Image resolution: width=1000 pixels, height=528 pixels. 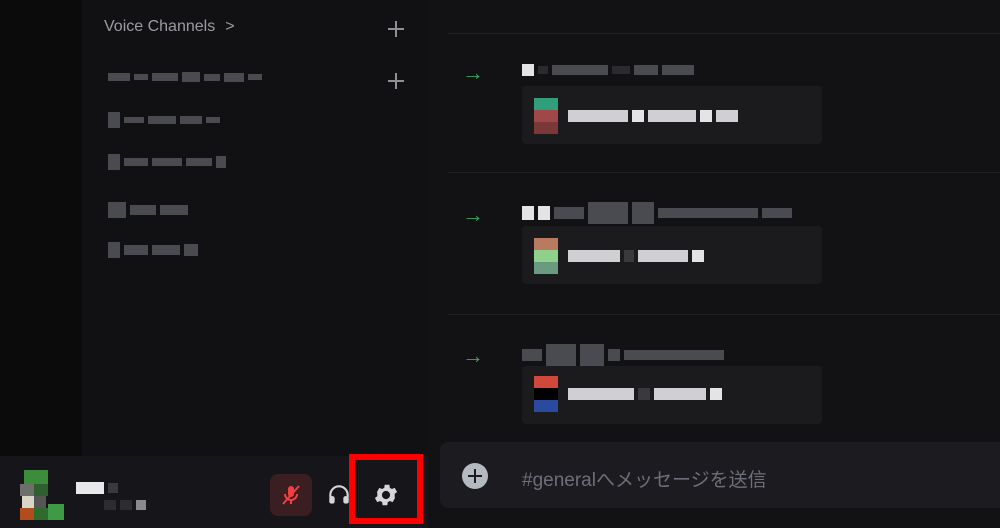 What do you see at coordinates (644, 478) in the screenshot?
I see `composer-placeholder: #generalへメッセージを送信` at bounding box center [644, 478].